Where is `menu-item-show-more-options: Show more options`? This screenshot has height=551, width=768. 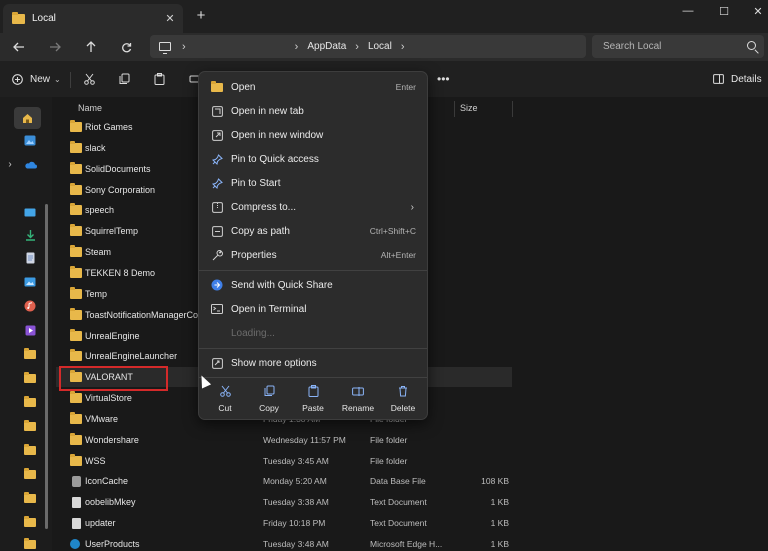
menu-item-show-more-options: Show more options is located at coordinates (313, 363).